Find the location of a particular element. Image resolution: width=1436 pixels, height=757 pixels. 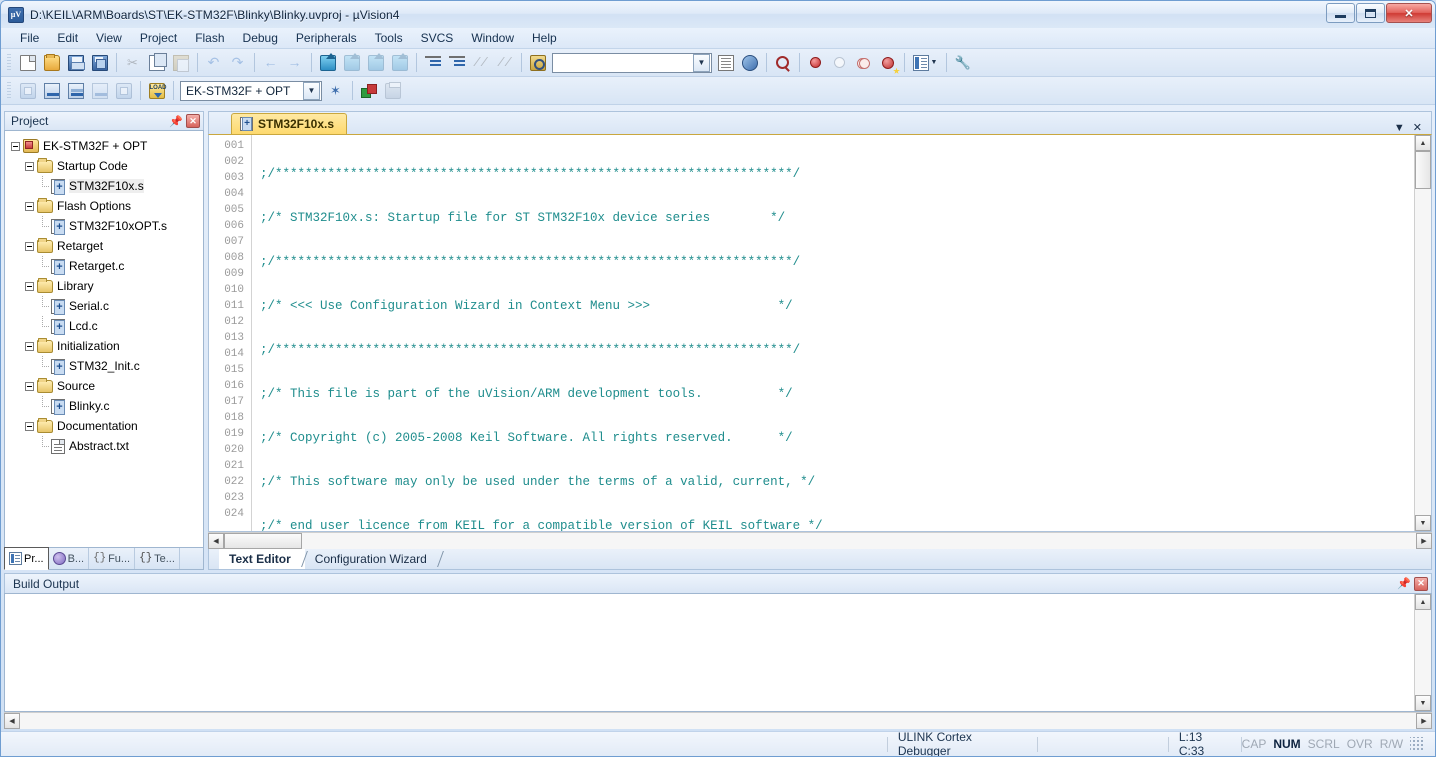

tree-item-file: Serial.c is located at coordinates (104, 306).